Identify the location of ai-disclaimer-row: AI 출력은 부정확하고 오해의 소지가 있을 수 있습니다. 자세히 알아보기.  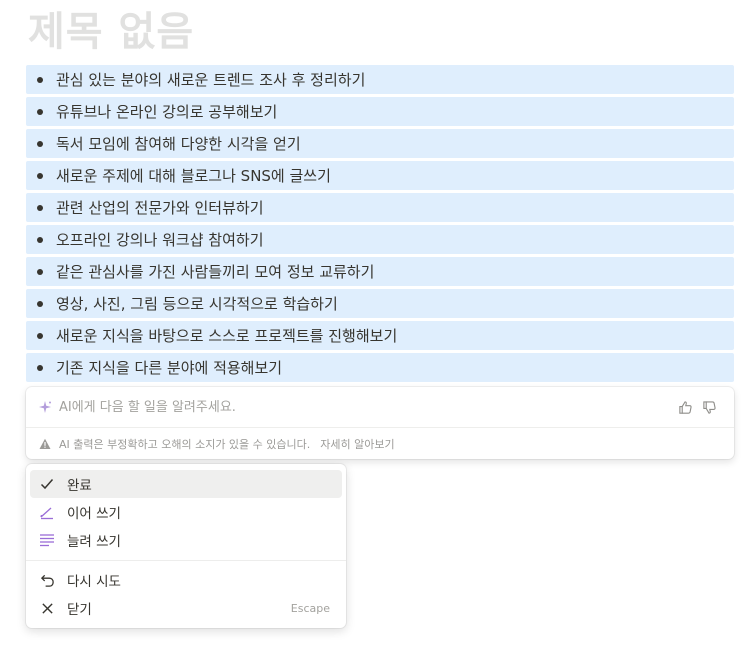
(380, 443).